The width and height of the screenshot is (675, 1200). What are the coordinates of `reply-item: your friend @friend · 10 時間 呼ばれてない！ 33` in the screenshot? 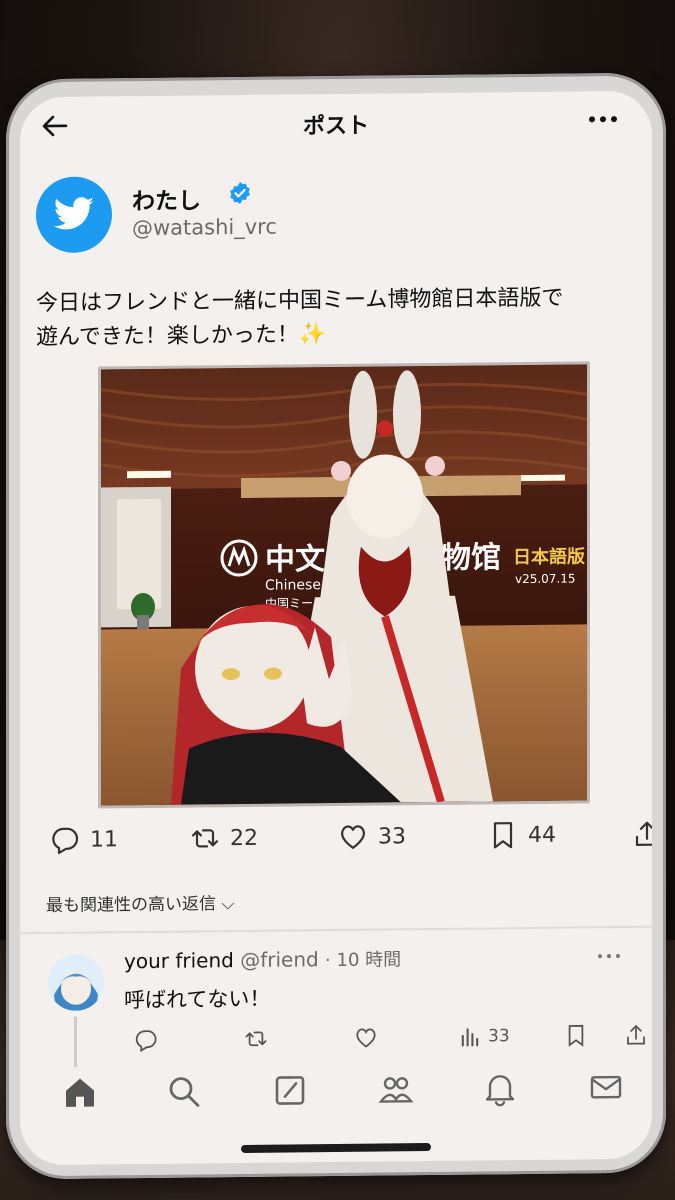 It's located at (336, 1004).